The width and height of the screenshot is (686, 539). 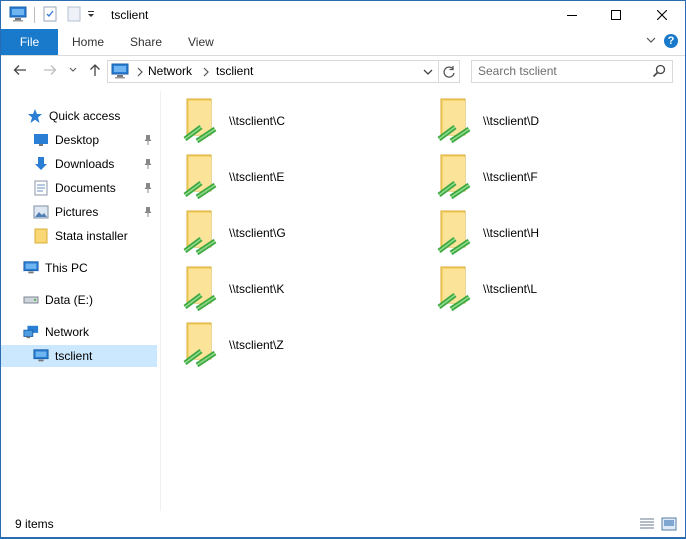 I want to click on share-label: \\tsclient\Z, so click(x=256, y=345).